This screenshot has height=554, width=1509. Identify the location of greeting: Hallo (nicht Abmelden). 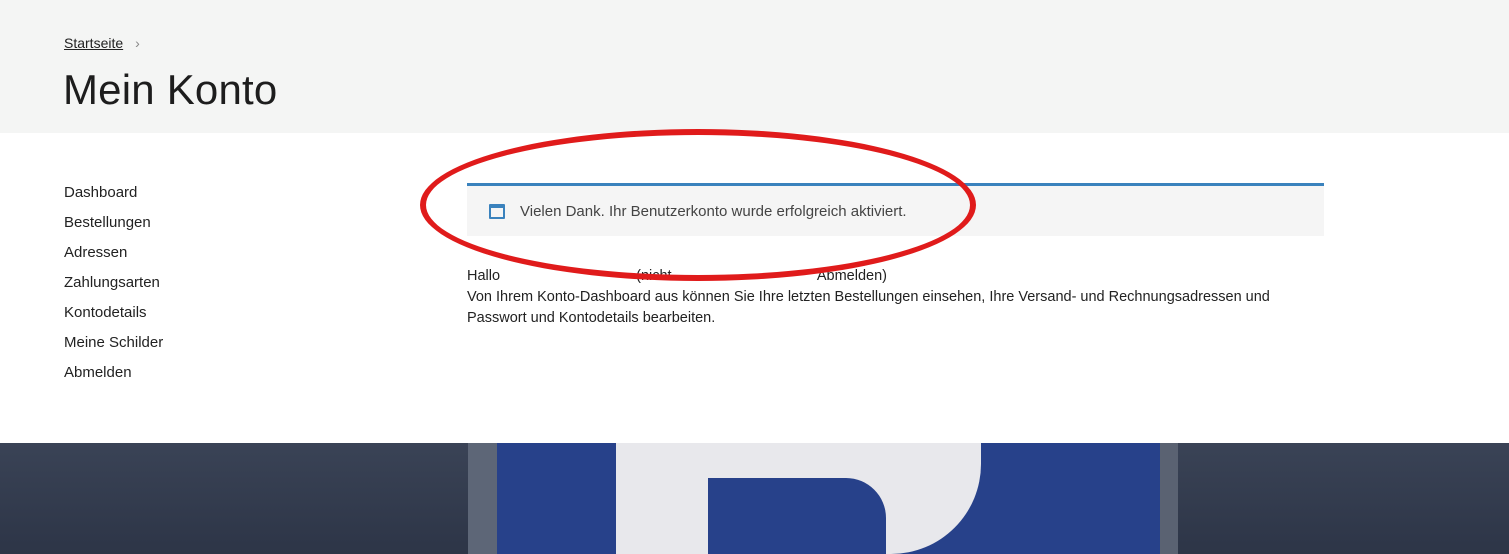
(897, 276).